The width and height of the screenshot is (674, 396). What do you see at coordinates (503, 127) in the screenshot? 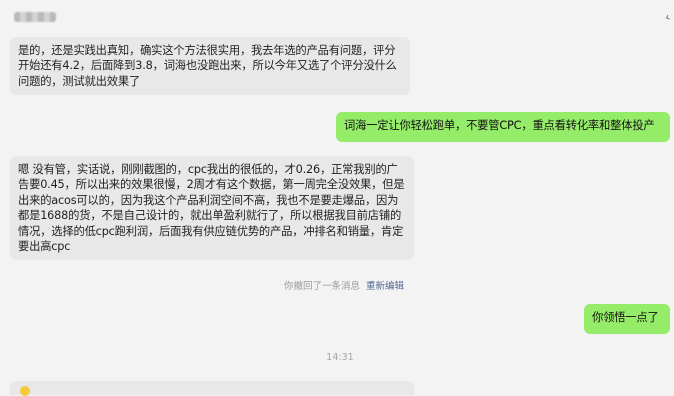
I see `message-bubble-outgoing: 词海一定让你轻松跑单，不要管CPC，重点看转化率和整体投产` at bounding box center [503, 127].